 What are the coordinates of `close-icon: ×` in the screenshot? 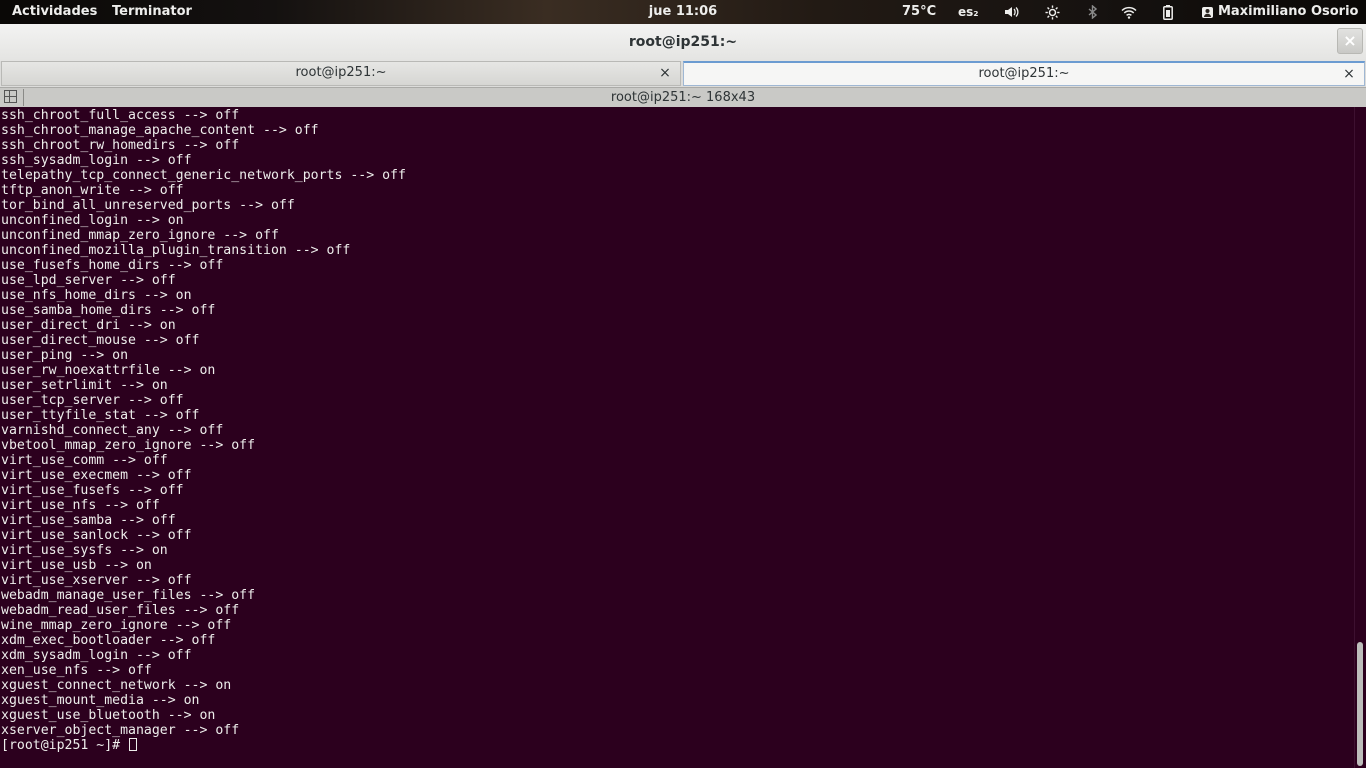 It's located at (1350, 40).